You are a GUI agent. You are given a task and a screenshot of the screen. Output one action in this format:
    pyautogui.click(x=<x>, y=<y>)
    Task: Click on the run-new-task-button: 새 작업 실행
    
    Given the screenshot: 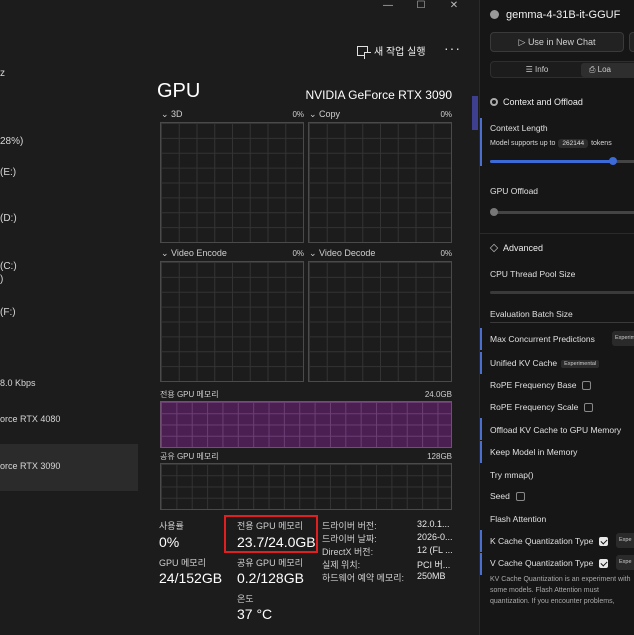 What is the action you would take?
    pyautogui.click(x=391, y=51)
    